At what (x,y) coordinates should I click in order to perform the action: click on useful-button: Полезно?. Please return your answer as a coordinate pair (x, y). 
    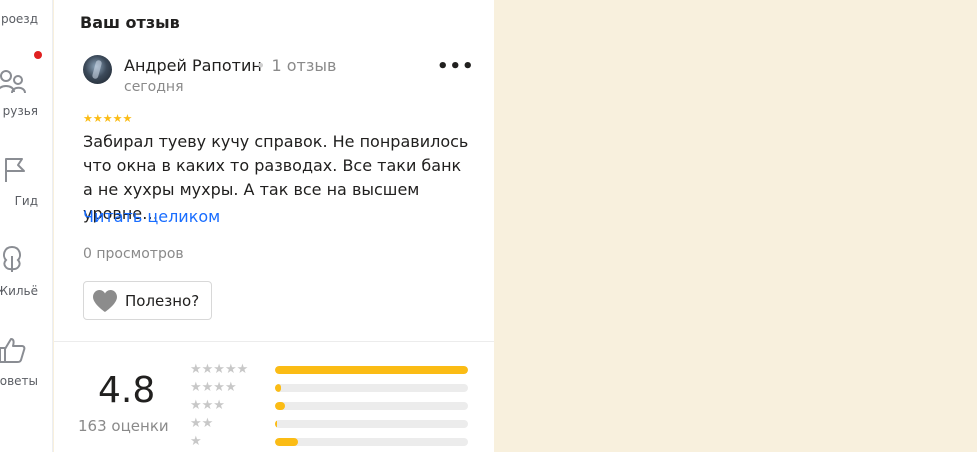
    Looking at the image, I should click on (147, 300).